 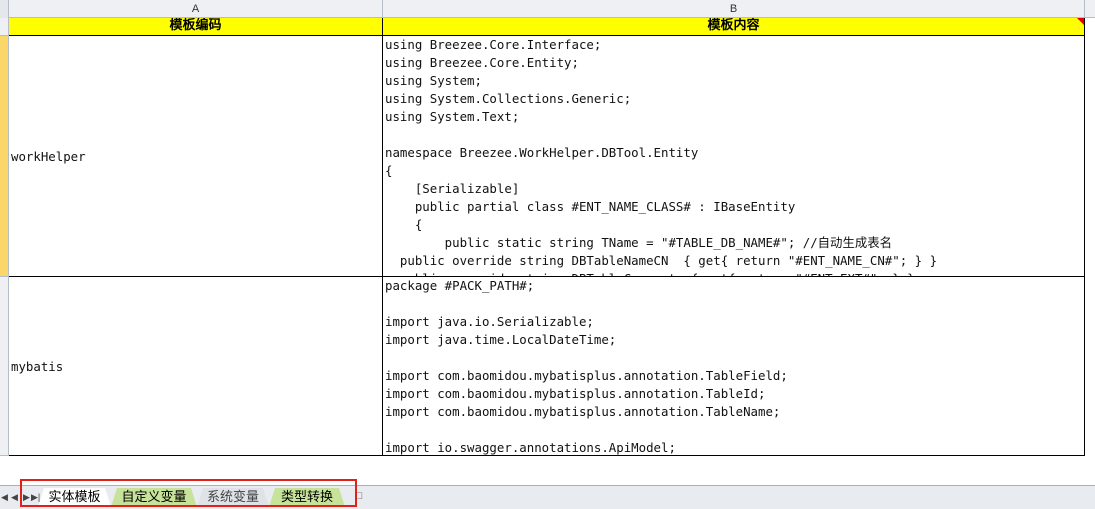 I want to click on header-label-b: 模板内容, so click(x=733, y=25).